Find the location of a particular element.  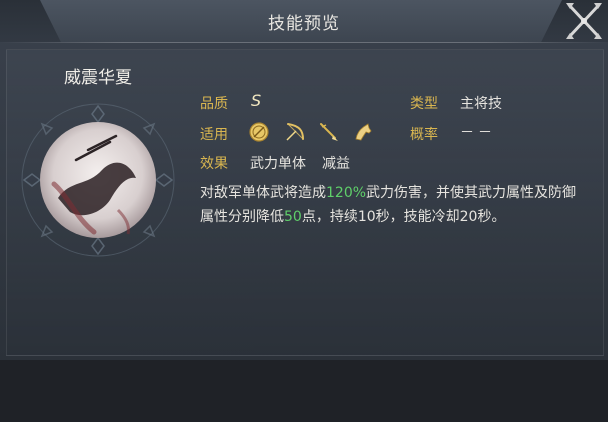

chance-value: －－ is located at coordinates (478, 133).